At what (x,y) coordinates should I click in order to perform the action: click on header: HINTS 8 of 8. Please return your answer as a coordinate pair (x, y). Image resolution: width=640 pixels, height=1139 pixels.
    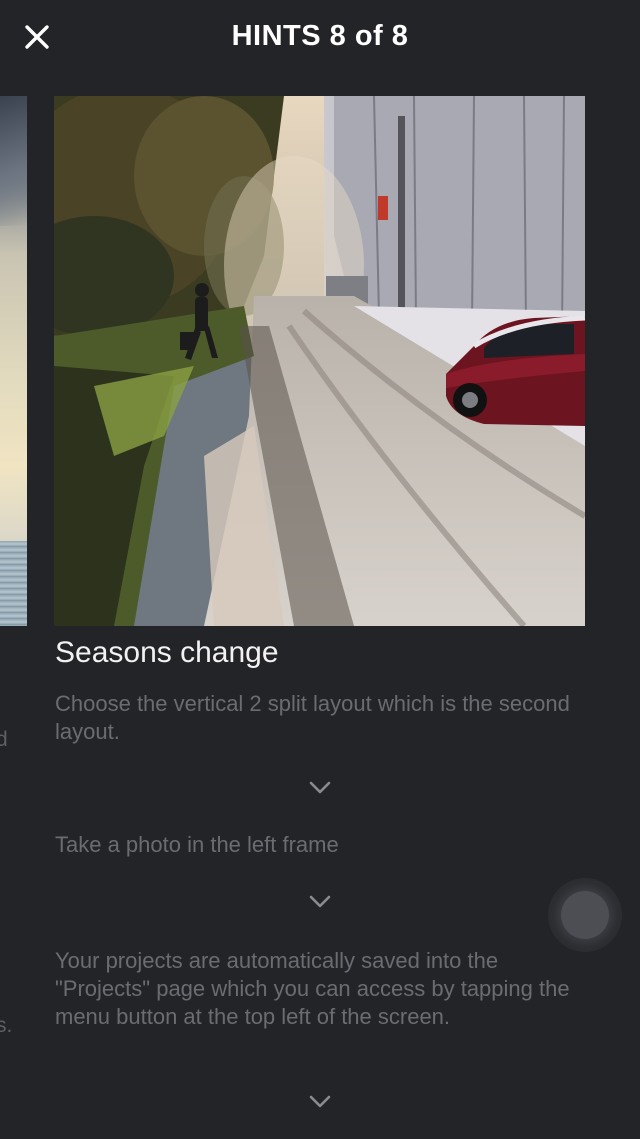
    Looking at the image, I should click on (320, 40).